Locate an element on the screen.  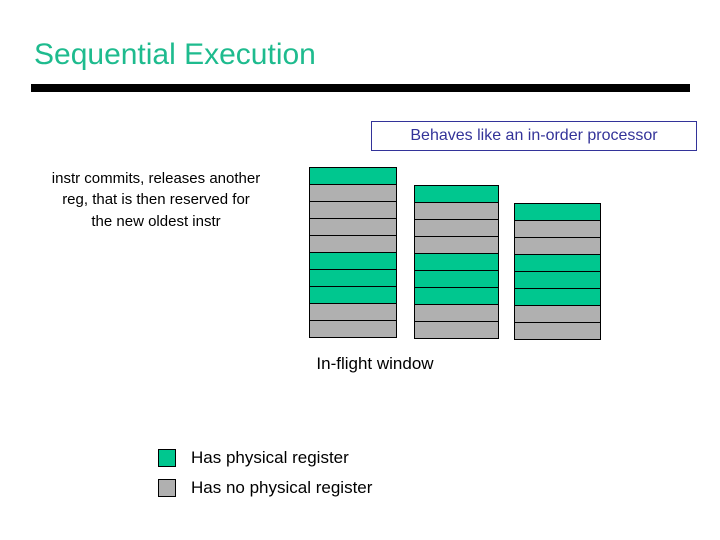
diagram-caption: In-flight window is located at coordinates (375, 363).